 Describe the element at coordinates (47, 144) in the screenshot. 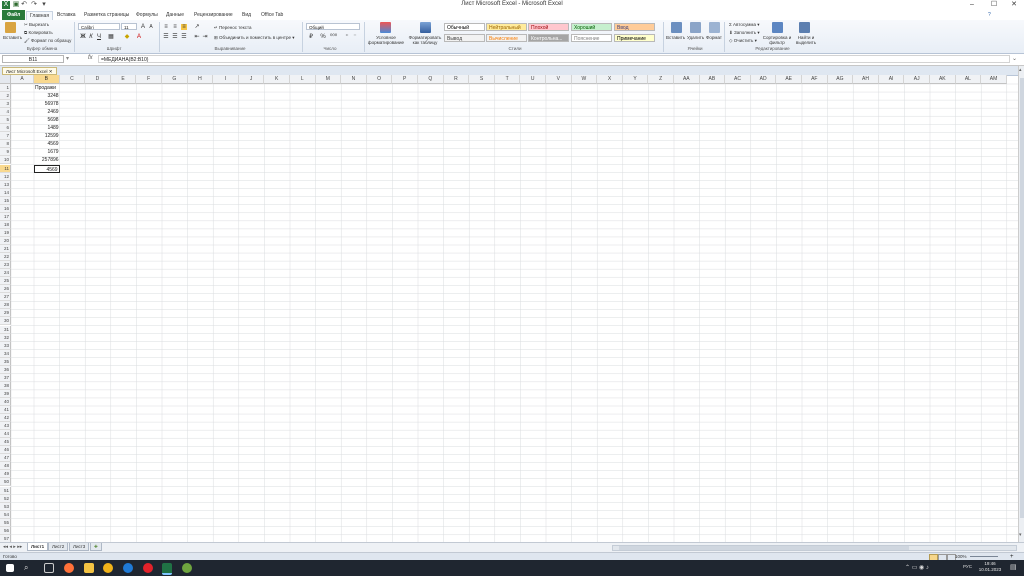

I see `cell-b8: 4569` at that location.